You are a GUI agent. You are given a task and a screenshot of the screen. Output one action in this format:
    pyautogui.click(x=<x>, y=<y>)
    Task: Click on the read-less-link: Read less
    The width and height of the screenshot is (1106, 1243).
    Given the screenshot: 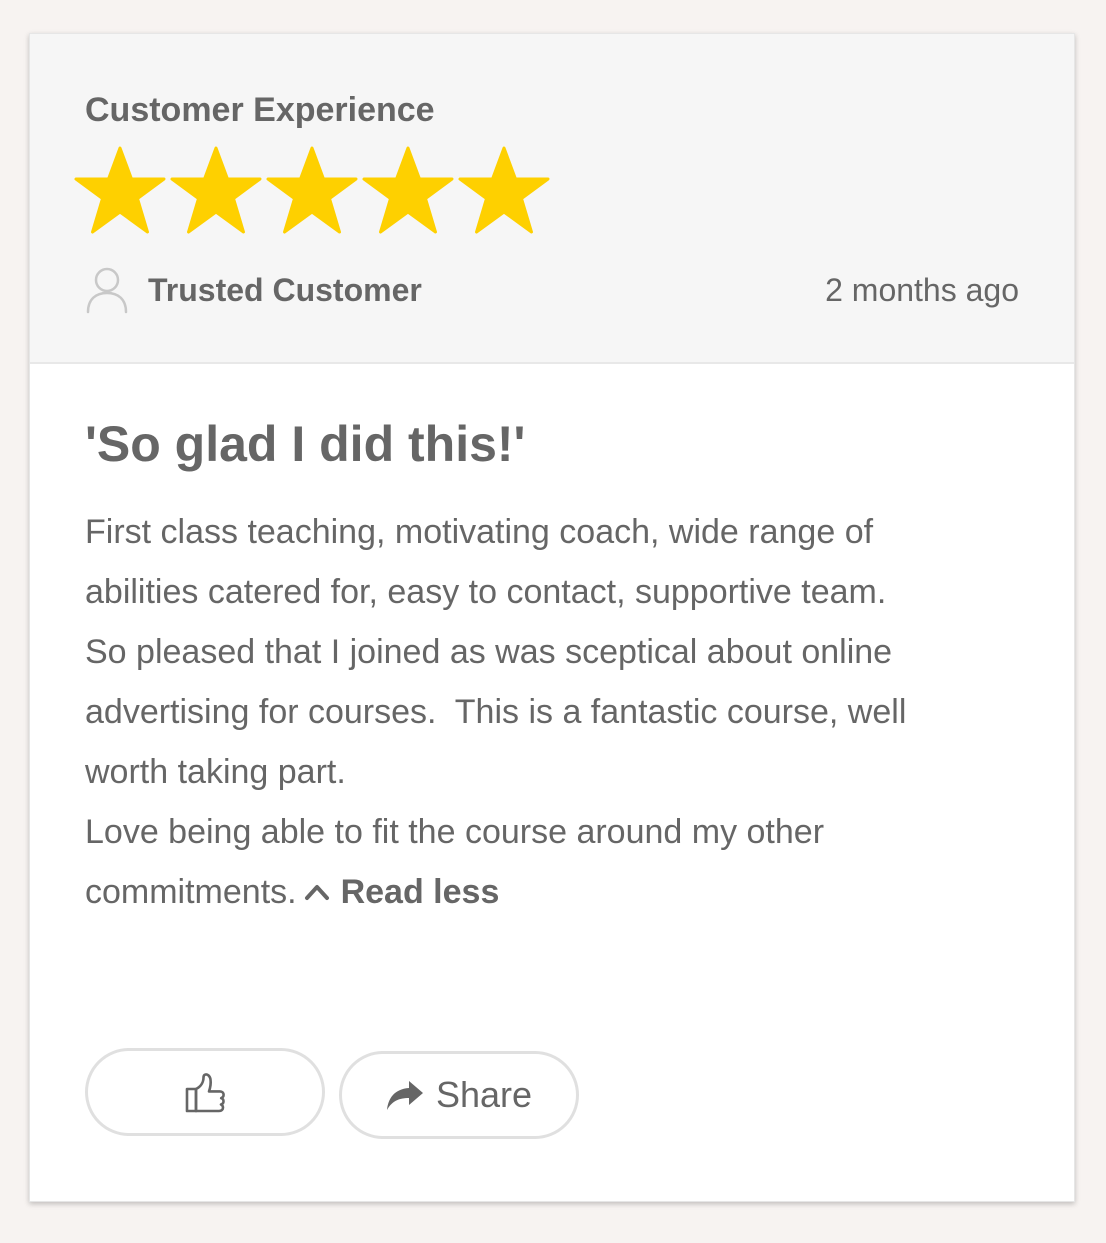 What is the action you would take?
    pyautogui.click(x=401, y=892)
    